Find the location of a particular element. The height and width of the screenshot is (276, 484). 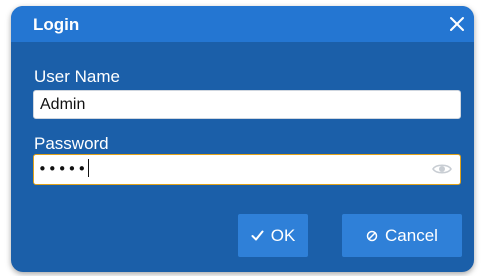

password-value: ••••• is located at coordinates (64, 169).